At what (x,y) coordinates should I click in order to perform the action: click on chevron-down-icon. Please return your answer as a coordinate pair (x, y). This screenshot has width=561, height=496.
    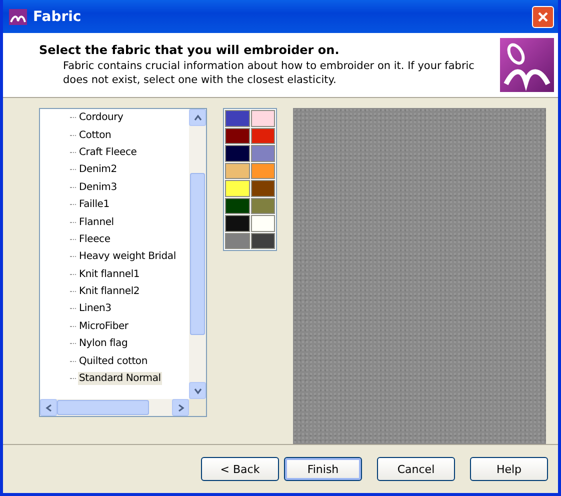
    Looking at the image, I should click on (198, 390).